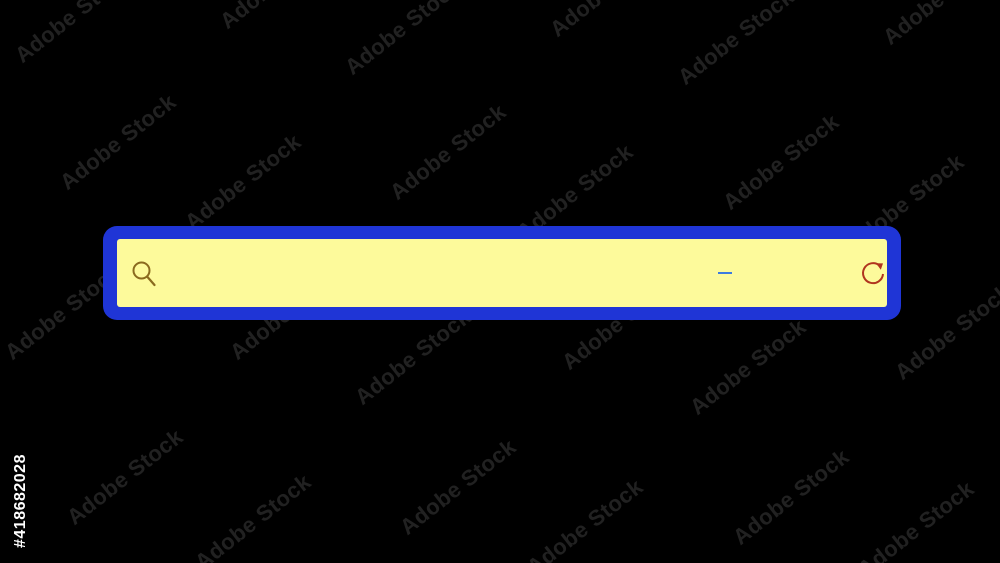 This screenshot has height=563, width=1000. I want to click on search-icon, so click(144, 274).